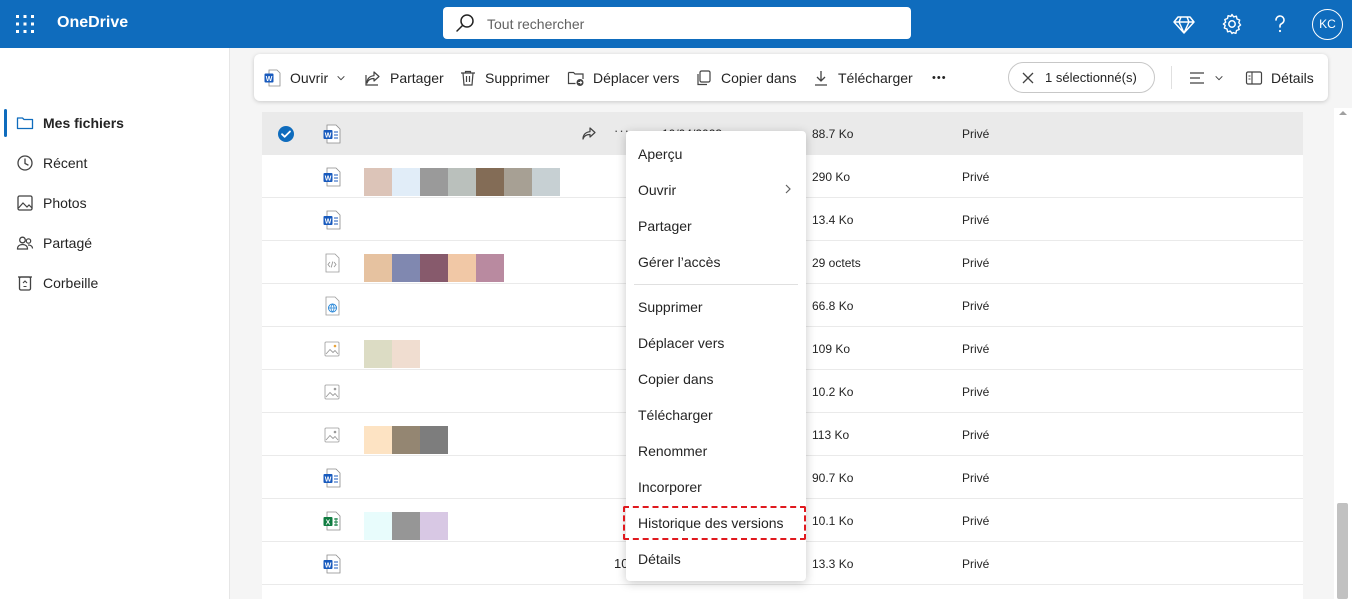 Image resolution: width=1352 pixels, height=599 pixels. I want to click on menu-item-label: Supprimer, so click(670, 307).